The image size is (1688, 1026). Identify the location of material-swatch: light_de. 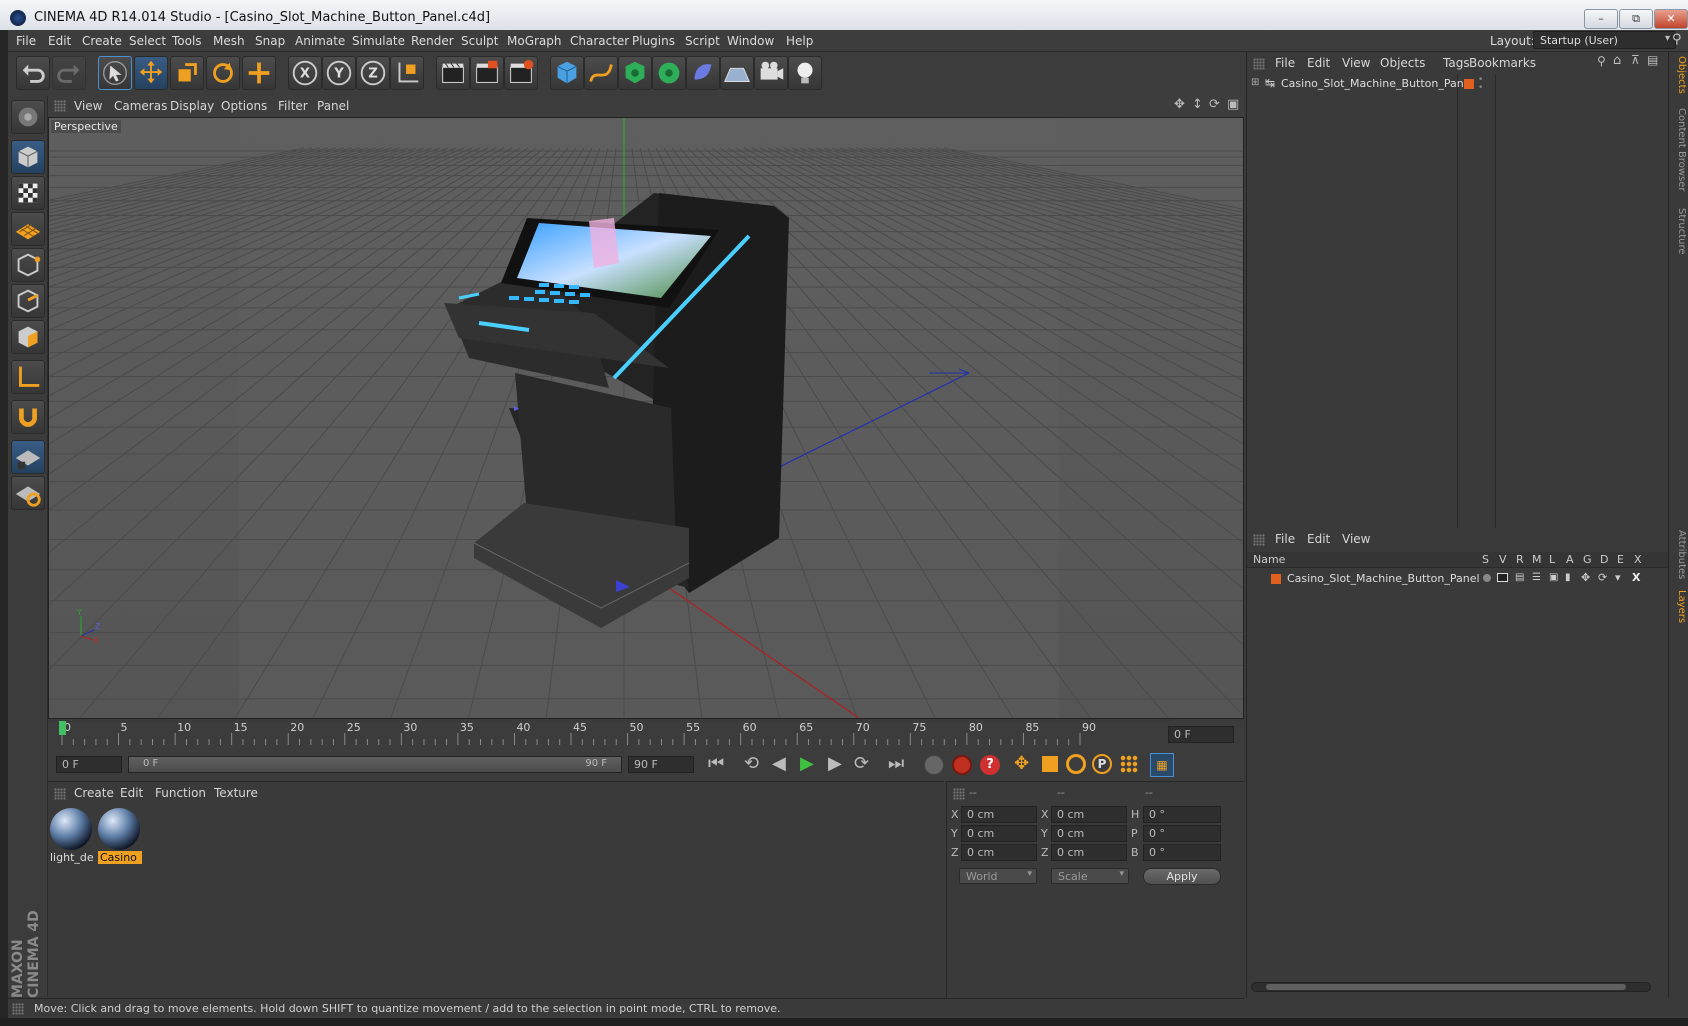
(72, 837).